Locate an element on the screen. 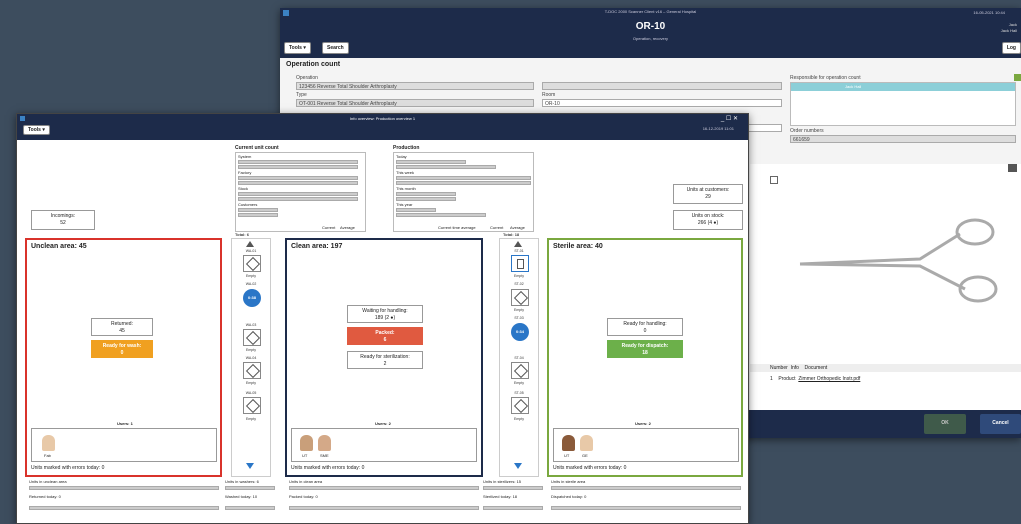 The image size is (1021, 524). stat-label: Returned today: 0 is located at coordinates (45, 496).